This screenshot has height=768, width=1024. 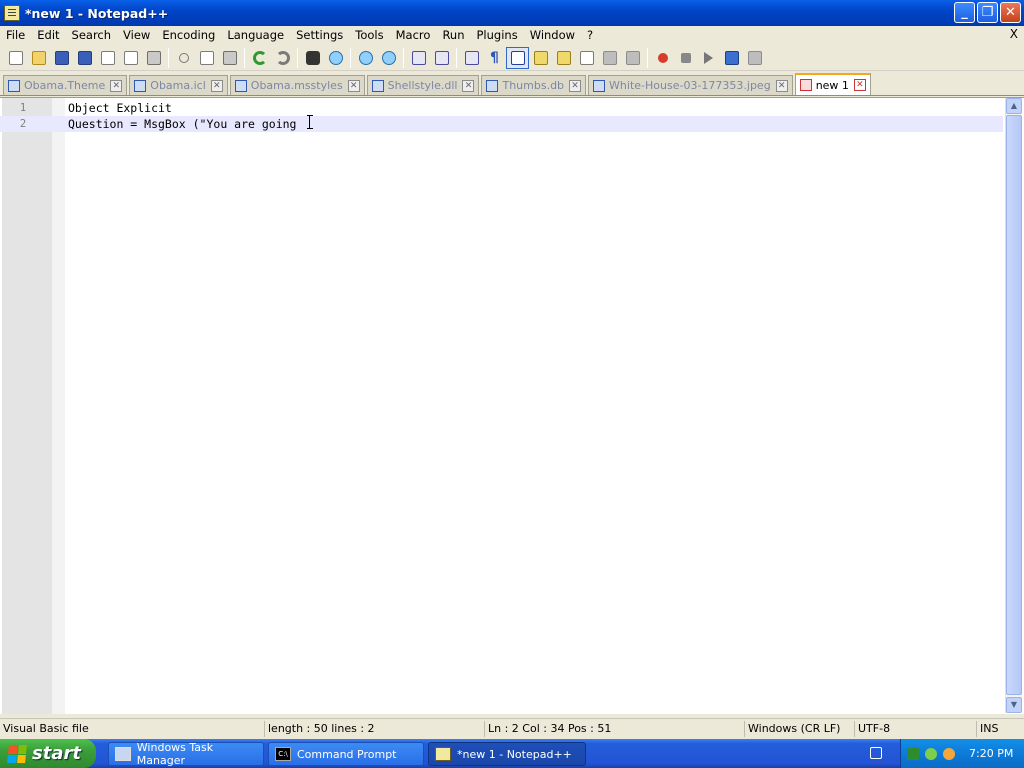 I want to click on fold-margin, so click(x=58, y=406).